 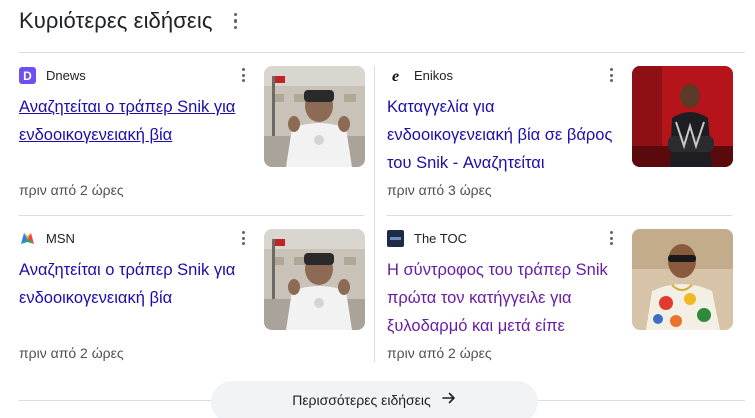 What do you see at coordinates (439, 190) in the screenshot?
I see `news-timestamp: πριν από 3 ώρες` at bounding box center [439, 190].